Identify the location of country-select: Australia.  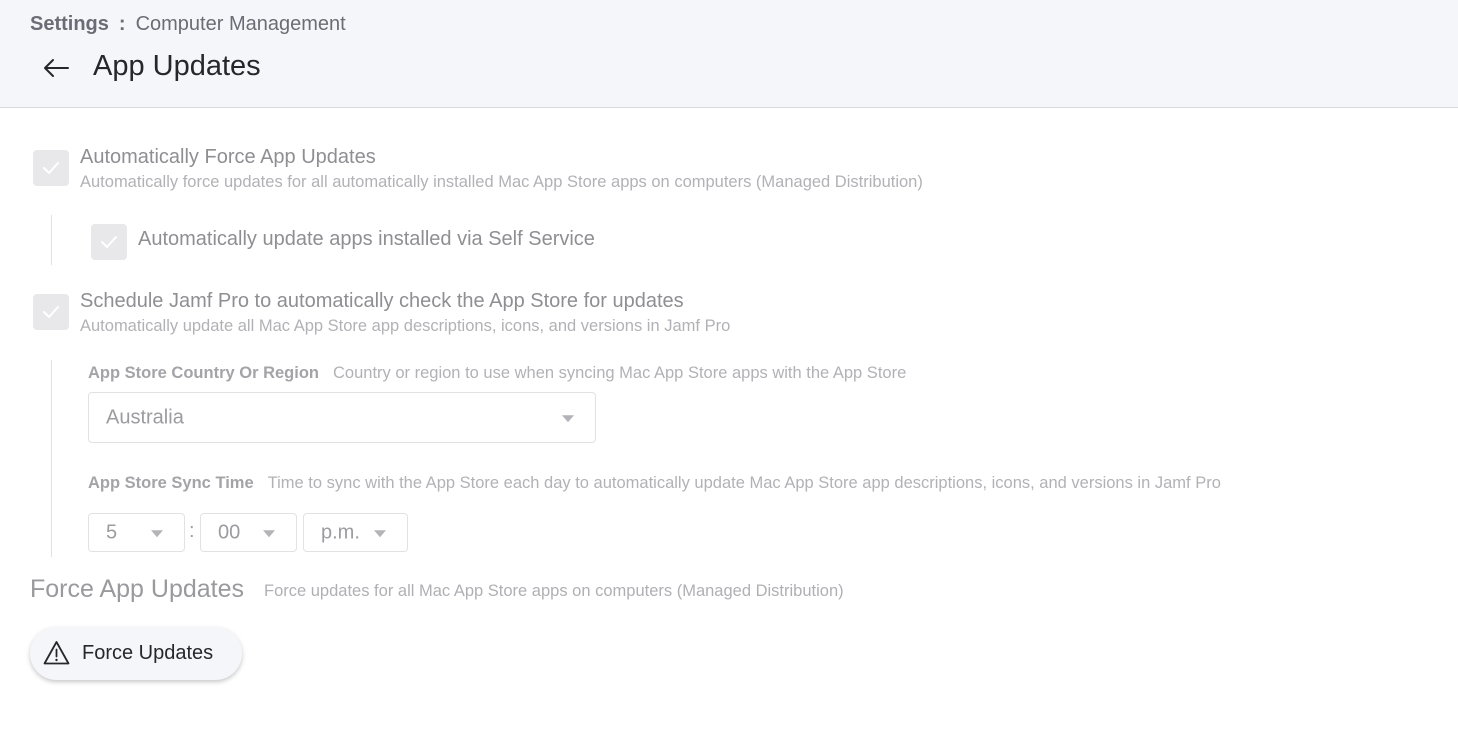
(342, 417).